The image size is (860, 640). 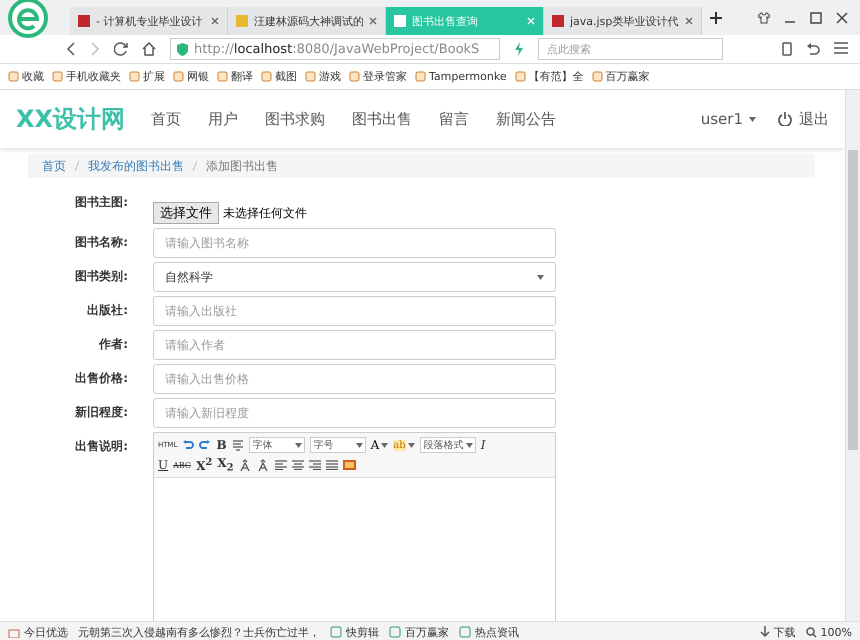 I want to click on nav-link: 留言, so click(x=454, y=119).